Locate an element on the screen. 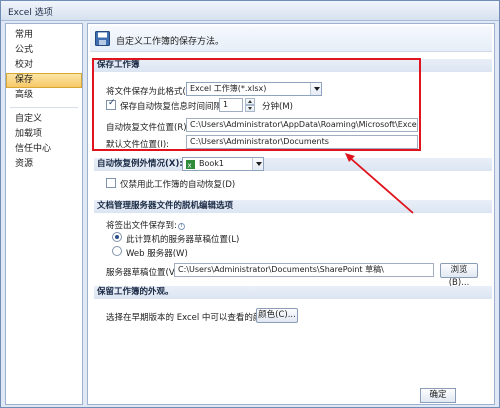  autorecover-location-label: 自动恢复文件位置(R): is located at coordinates (148, 128).